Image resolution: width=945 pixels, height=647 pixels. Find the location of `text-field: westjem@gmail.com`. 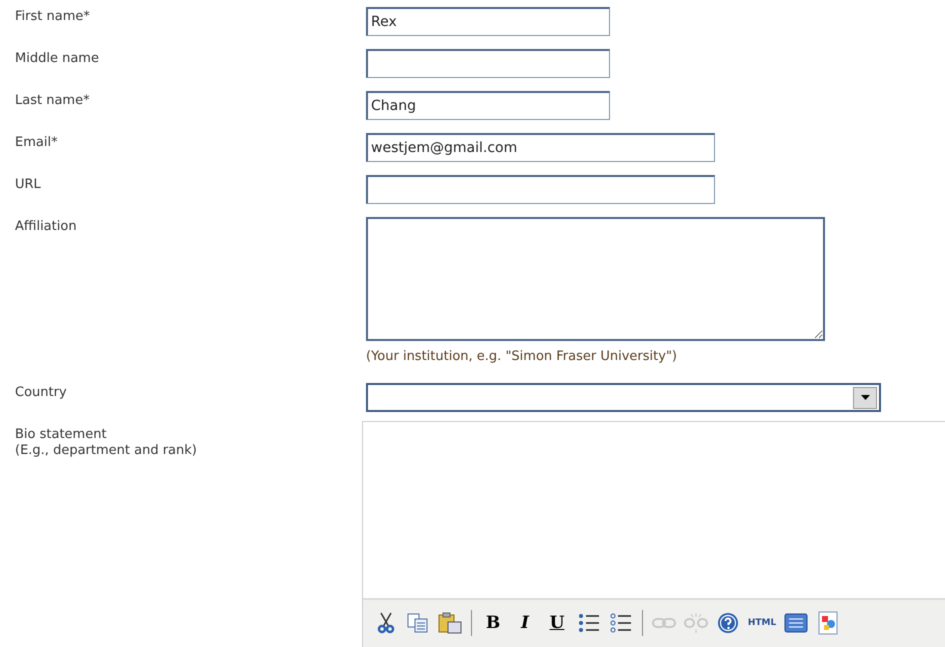

text-field: westjem@gmail.com is located at coordinates (540, 147).